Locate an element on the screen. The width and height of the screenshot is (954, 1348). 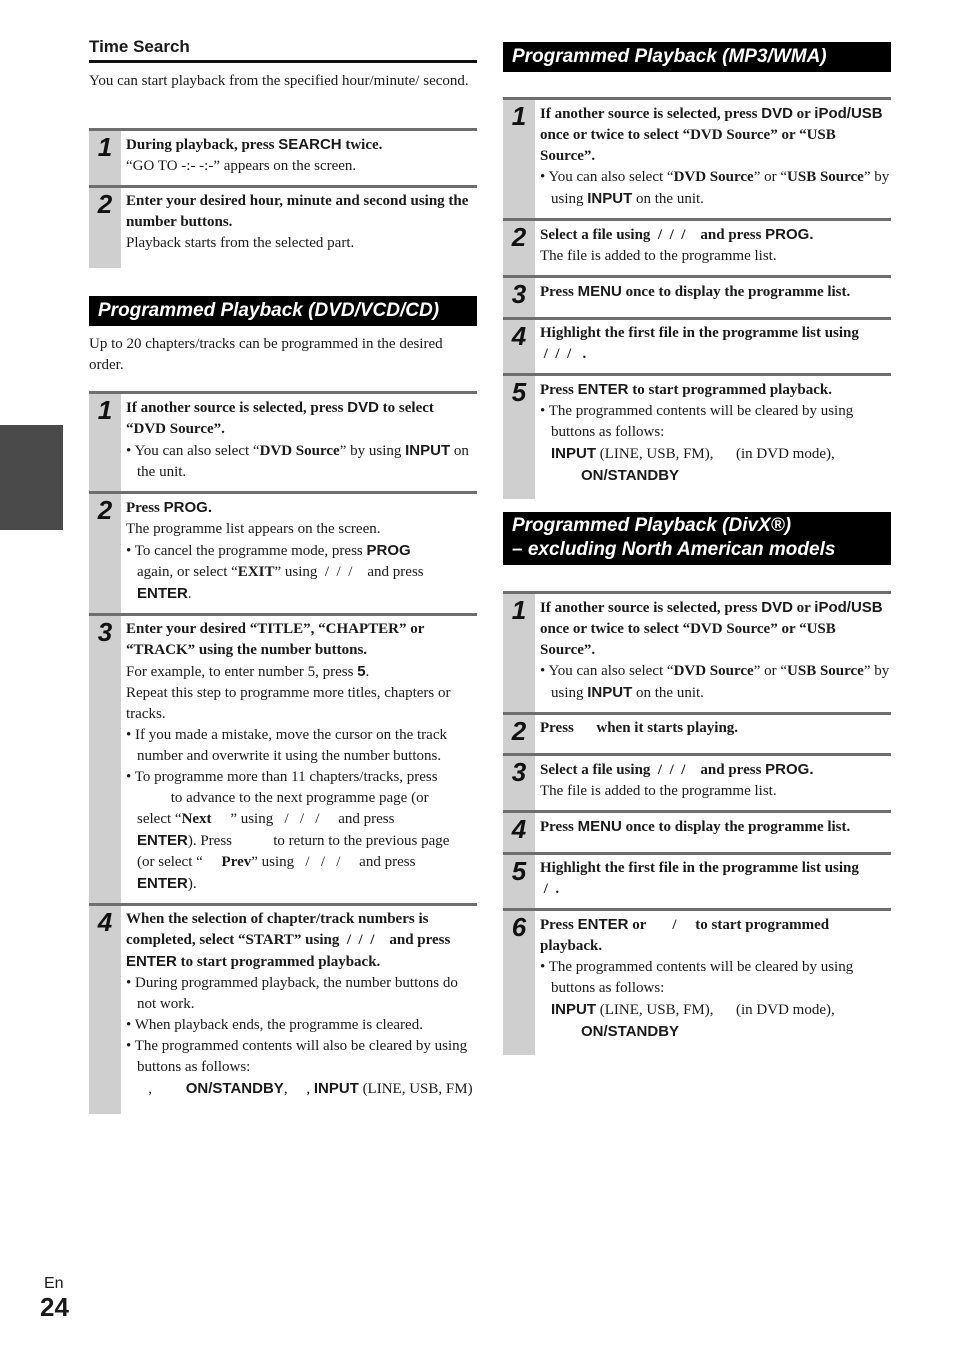
key-label: iPod/USB is located at coordinates (848, 113).